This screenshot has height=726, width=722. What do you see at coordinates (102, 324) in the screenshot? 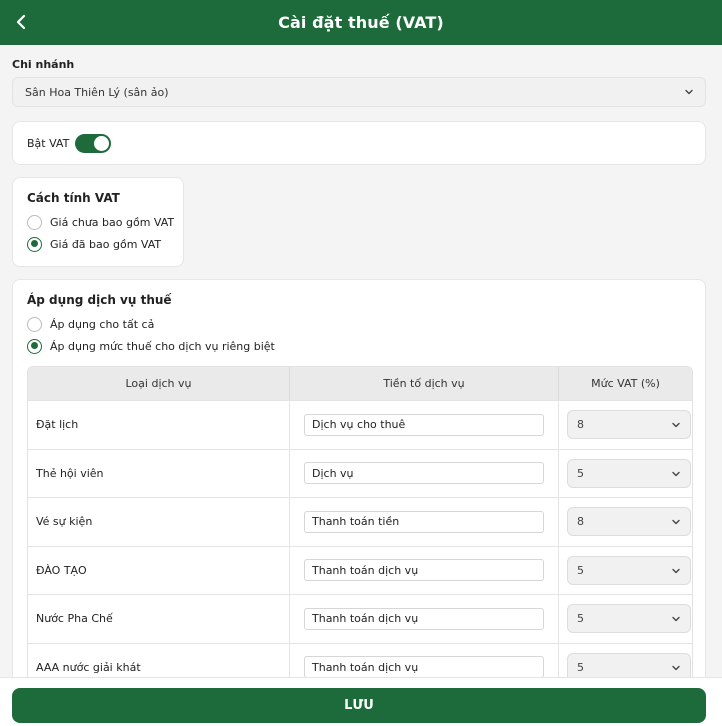
I see `radio-label: Áp dụng cho tất cả` at bounding box center [102, 324].